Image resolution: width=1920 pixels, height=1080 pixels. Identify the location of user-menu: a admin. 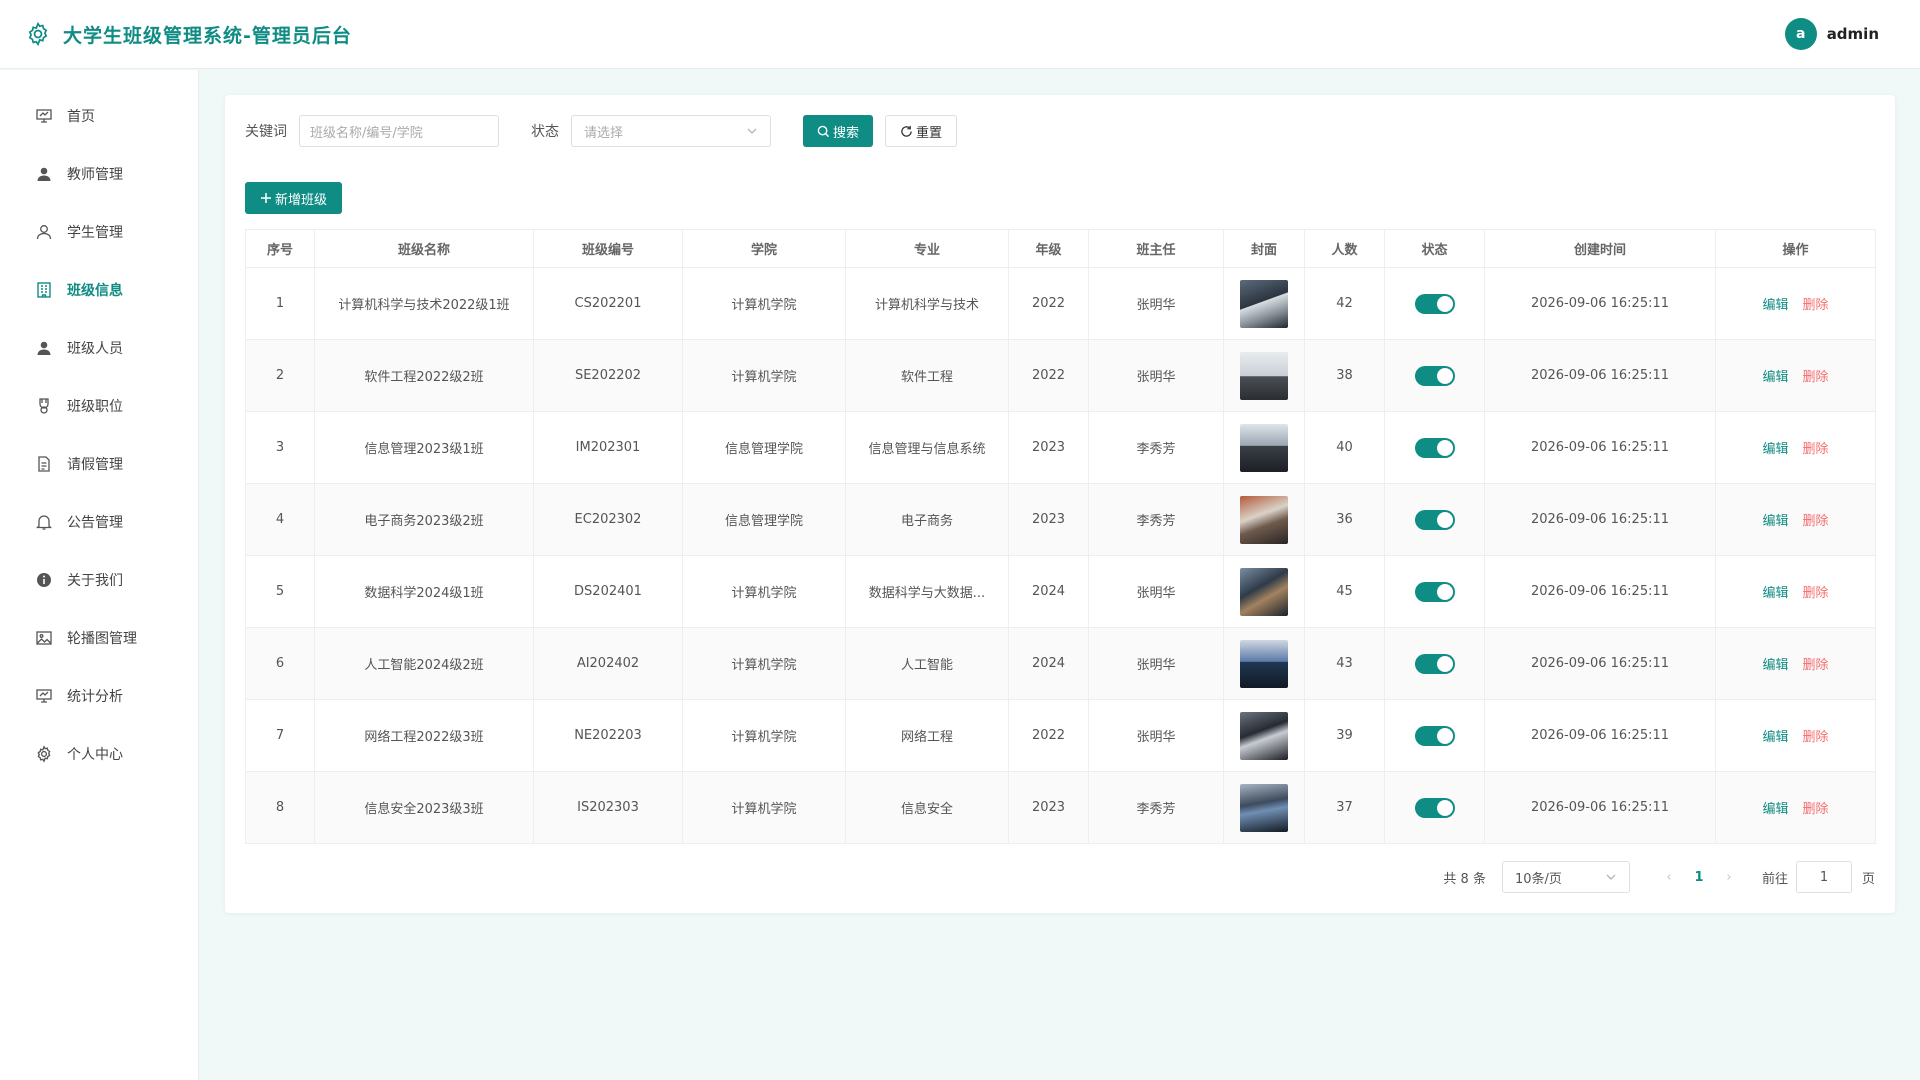
(1831, 34).